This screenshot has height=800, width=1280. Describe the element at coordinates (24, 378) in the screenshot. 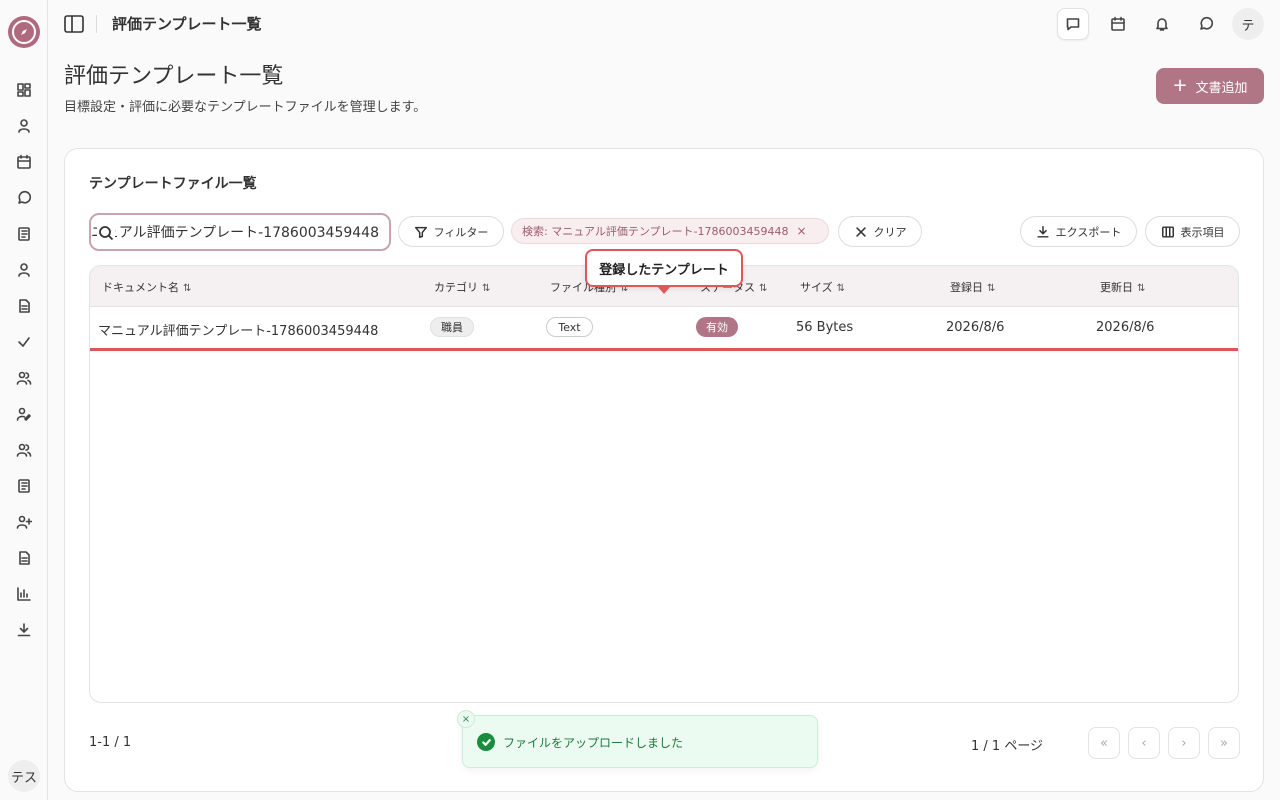

I see `users-icon` at that location.